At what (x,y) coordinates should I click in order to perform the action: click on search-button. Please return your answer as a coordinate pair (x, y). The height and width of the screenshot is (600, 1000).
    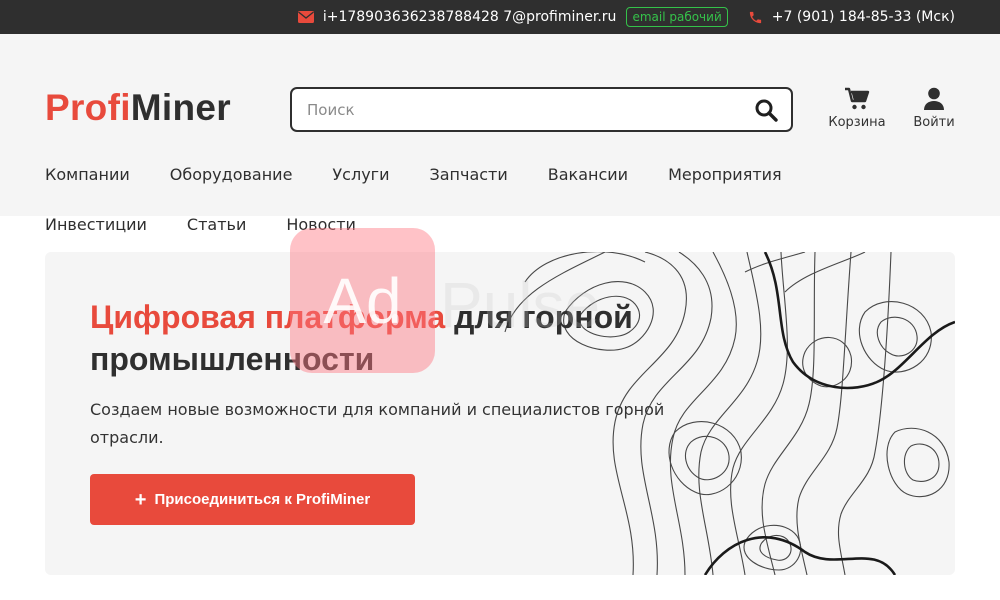
    Looking at the image, I should click on (766, 109).